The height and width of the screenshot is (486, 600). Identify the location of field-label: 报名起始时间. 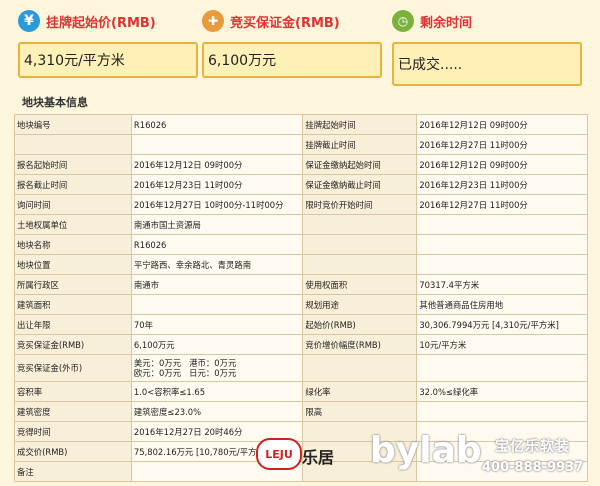
(73, 164).